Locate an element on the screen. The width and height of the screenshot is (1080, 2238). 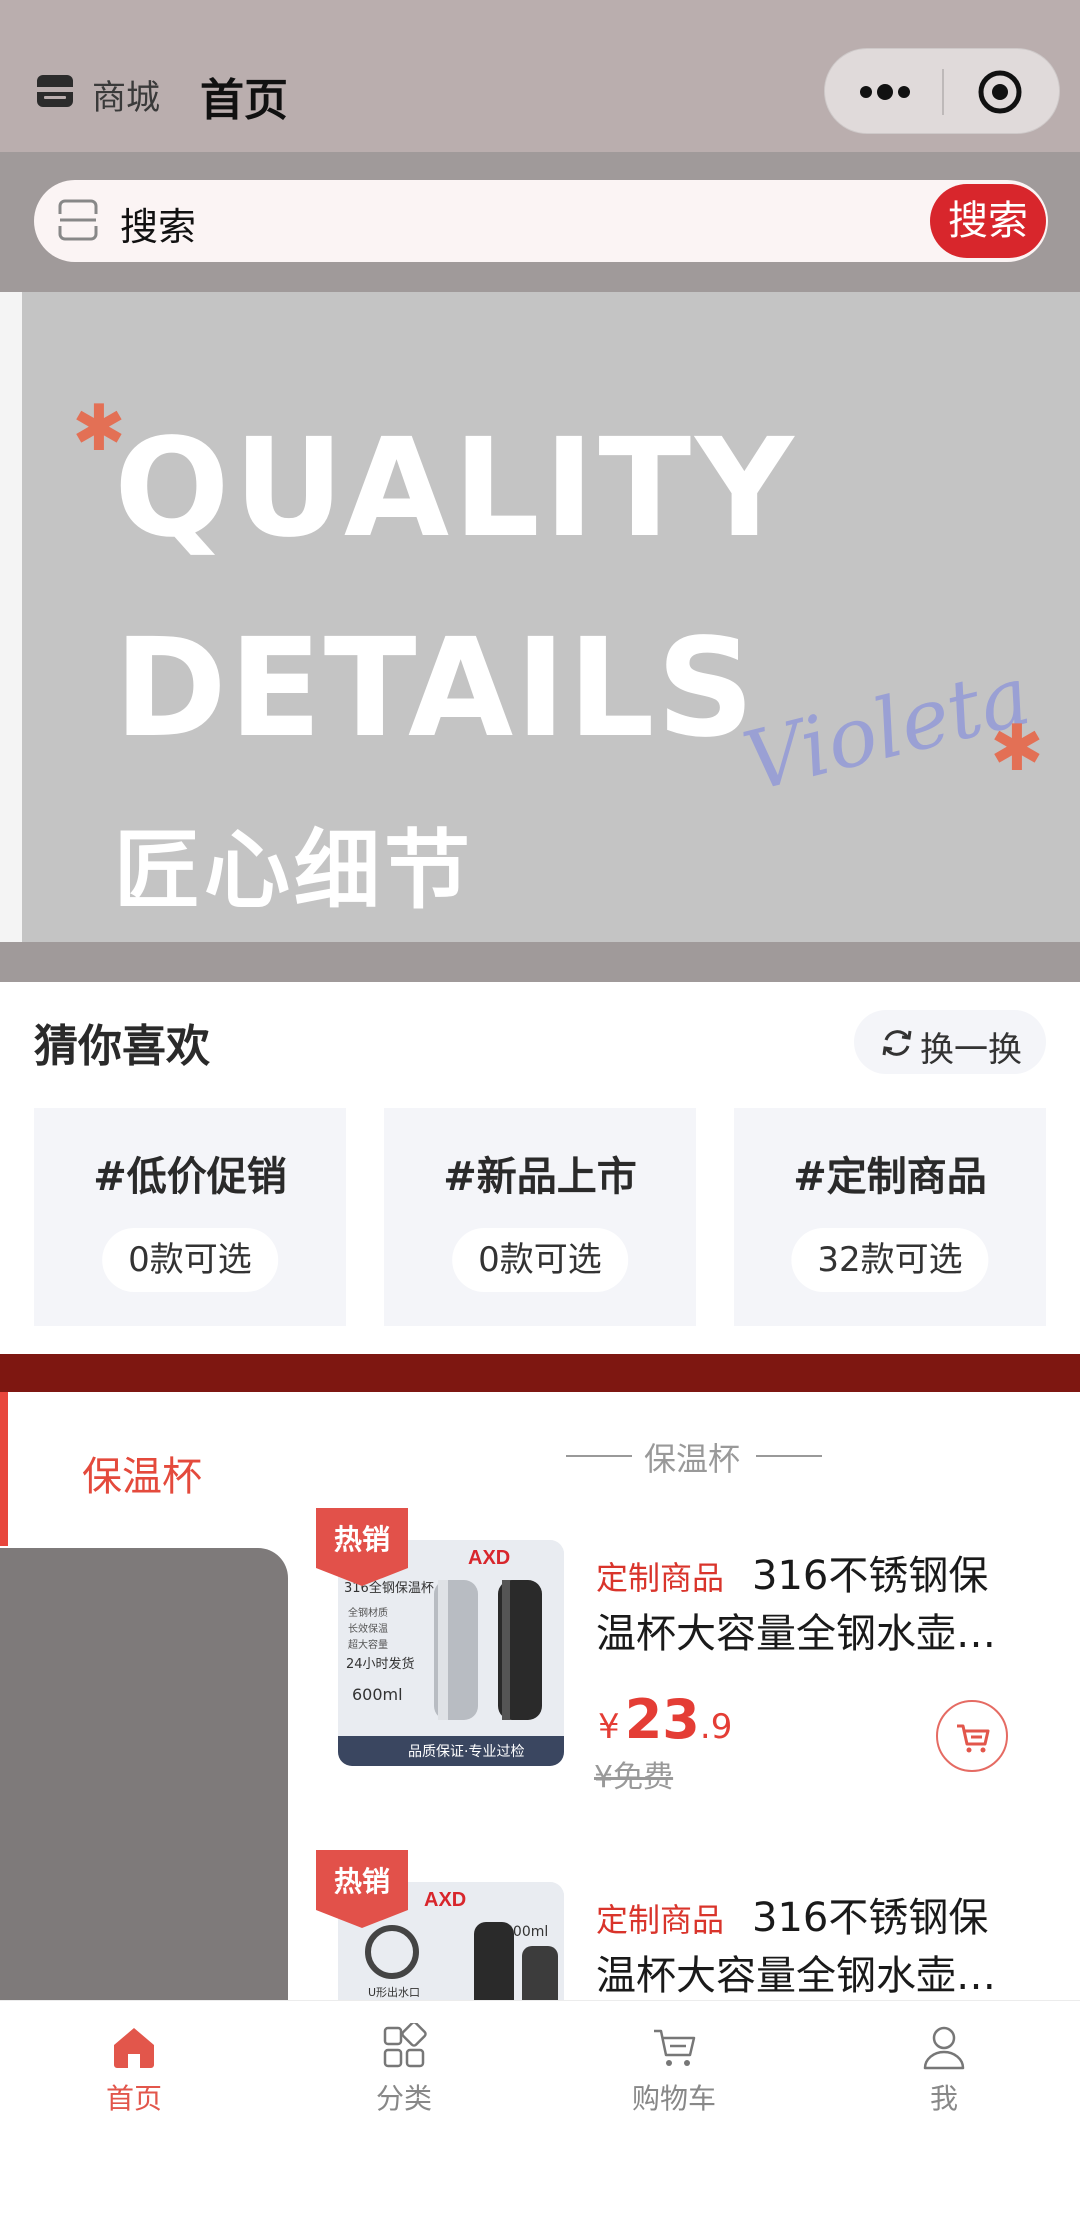
tab-me-label: 我 is located at coordinates (943, 2098).